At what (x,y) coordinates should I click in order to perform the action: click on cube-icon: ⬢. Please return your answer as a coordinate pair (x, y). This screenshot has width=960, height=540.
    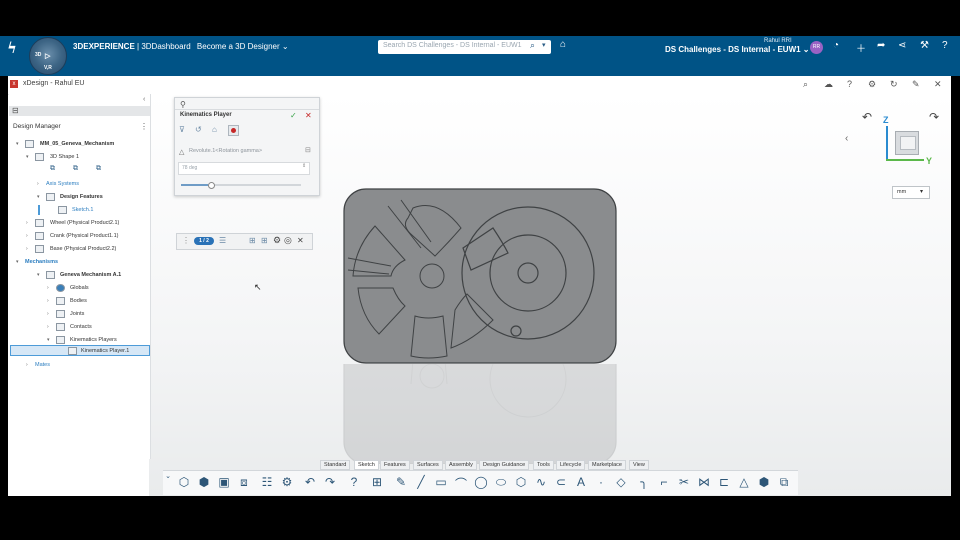
    Looking at the image, I should click on (764, 482).